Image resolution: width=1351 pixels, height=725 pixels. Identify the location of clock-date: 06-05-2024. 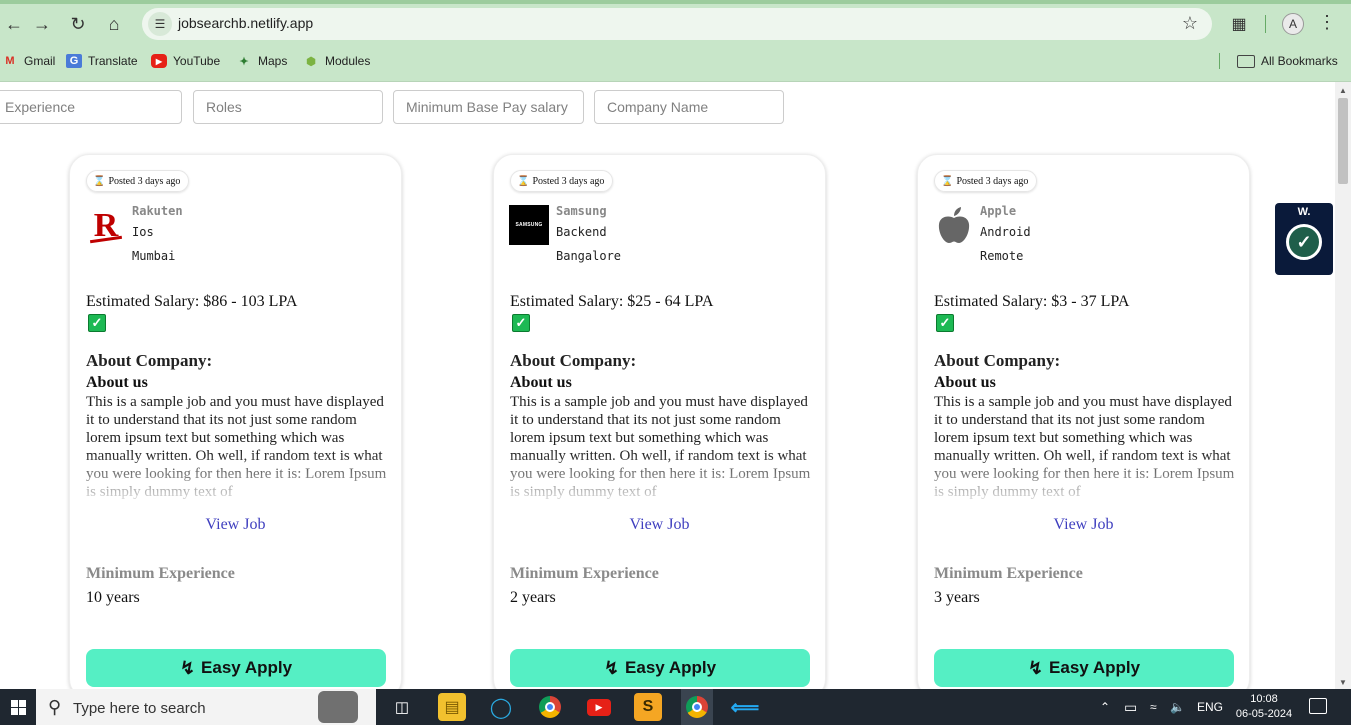
(1264, 714).